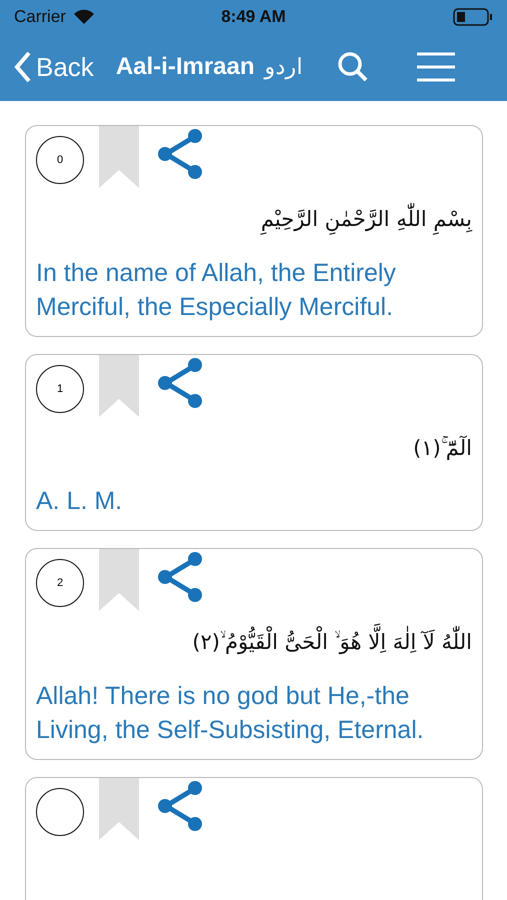 The image size is (507, 900). What do you see at coordinates (253, 16) in the screenshot?
I see `status-time: 8:49 AM` at bounding box center [253, 16].